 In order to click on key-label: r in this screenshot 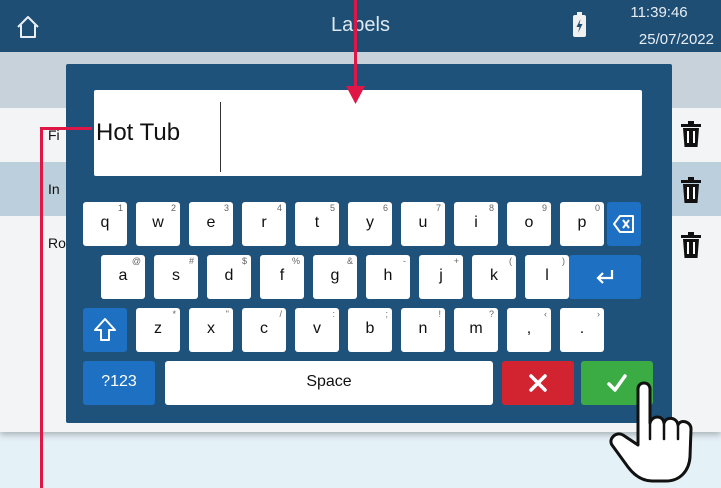, I will do `click(264, 222)`.